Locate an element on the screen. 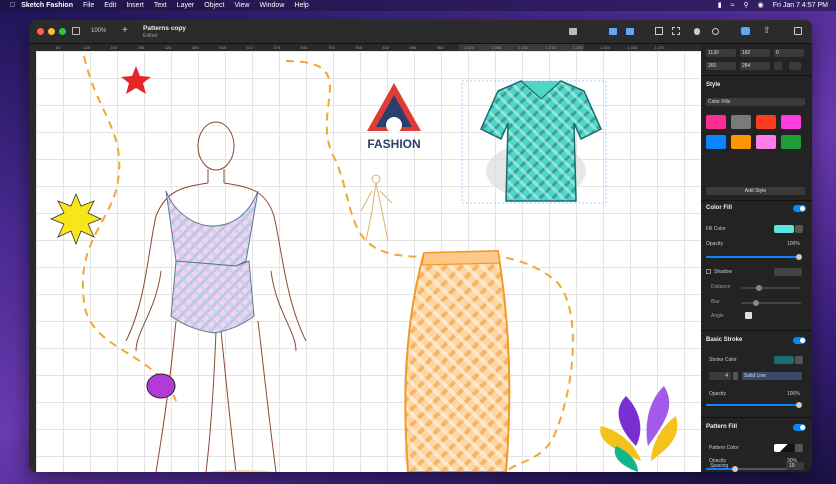 This screenshot has width=836, height=484. y-field: 182 is located at coordinates (755, 53).